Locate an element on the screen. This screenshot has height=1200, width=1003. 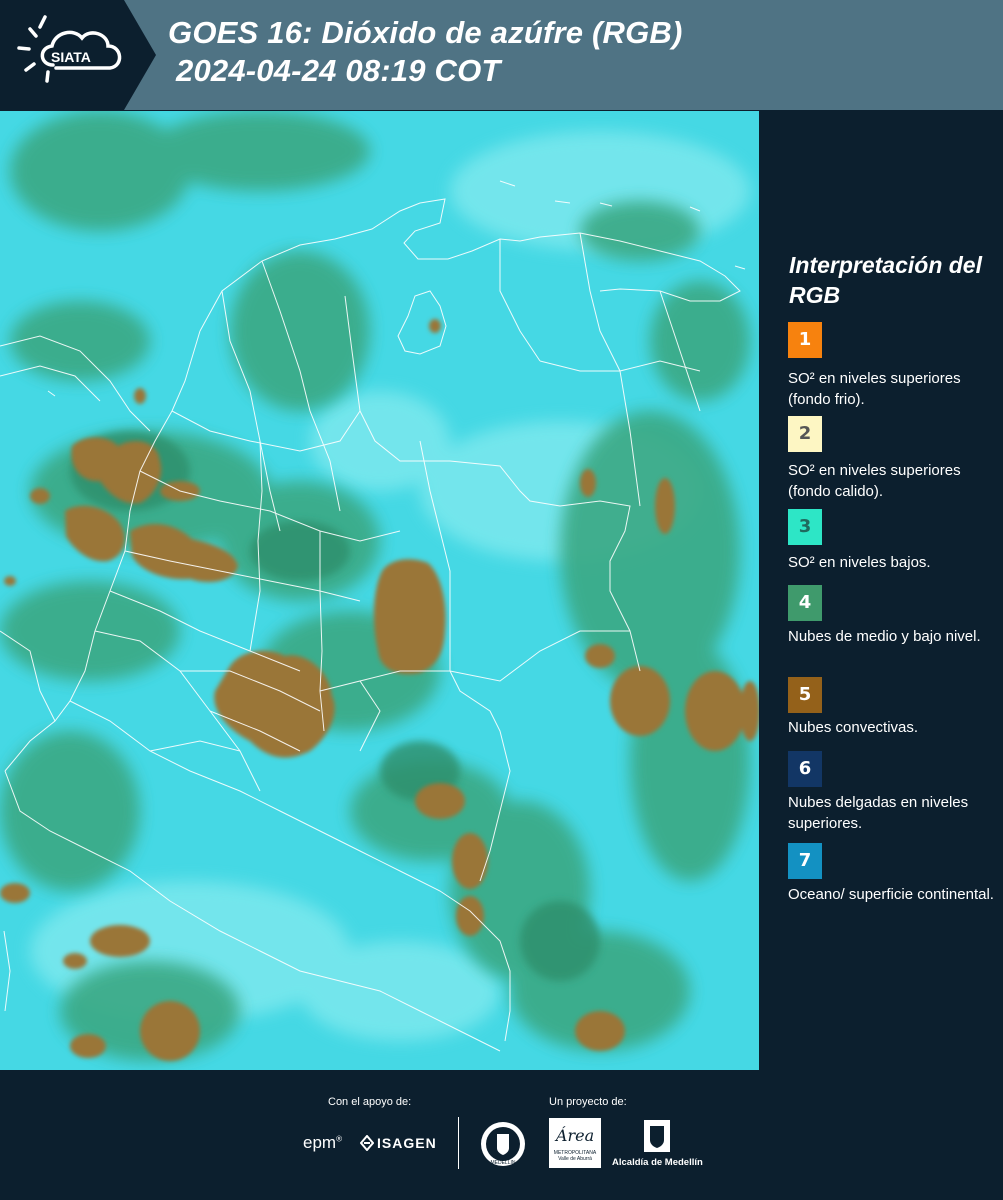
legend-title: Interpretación del RGB is located at coordinates (885, 280).